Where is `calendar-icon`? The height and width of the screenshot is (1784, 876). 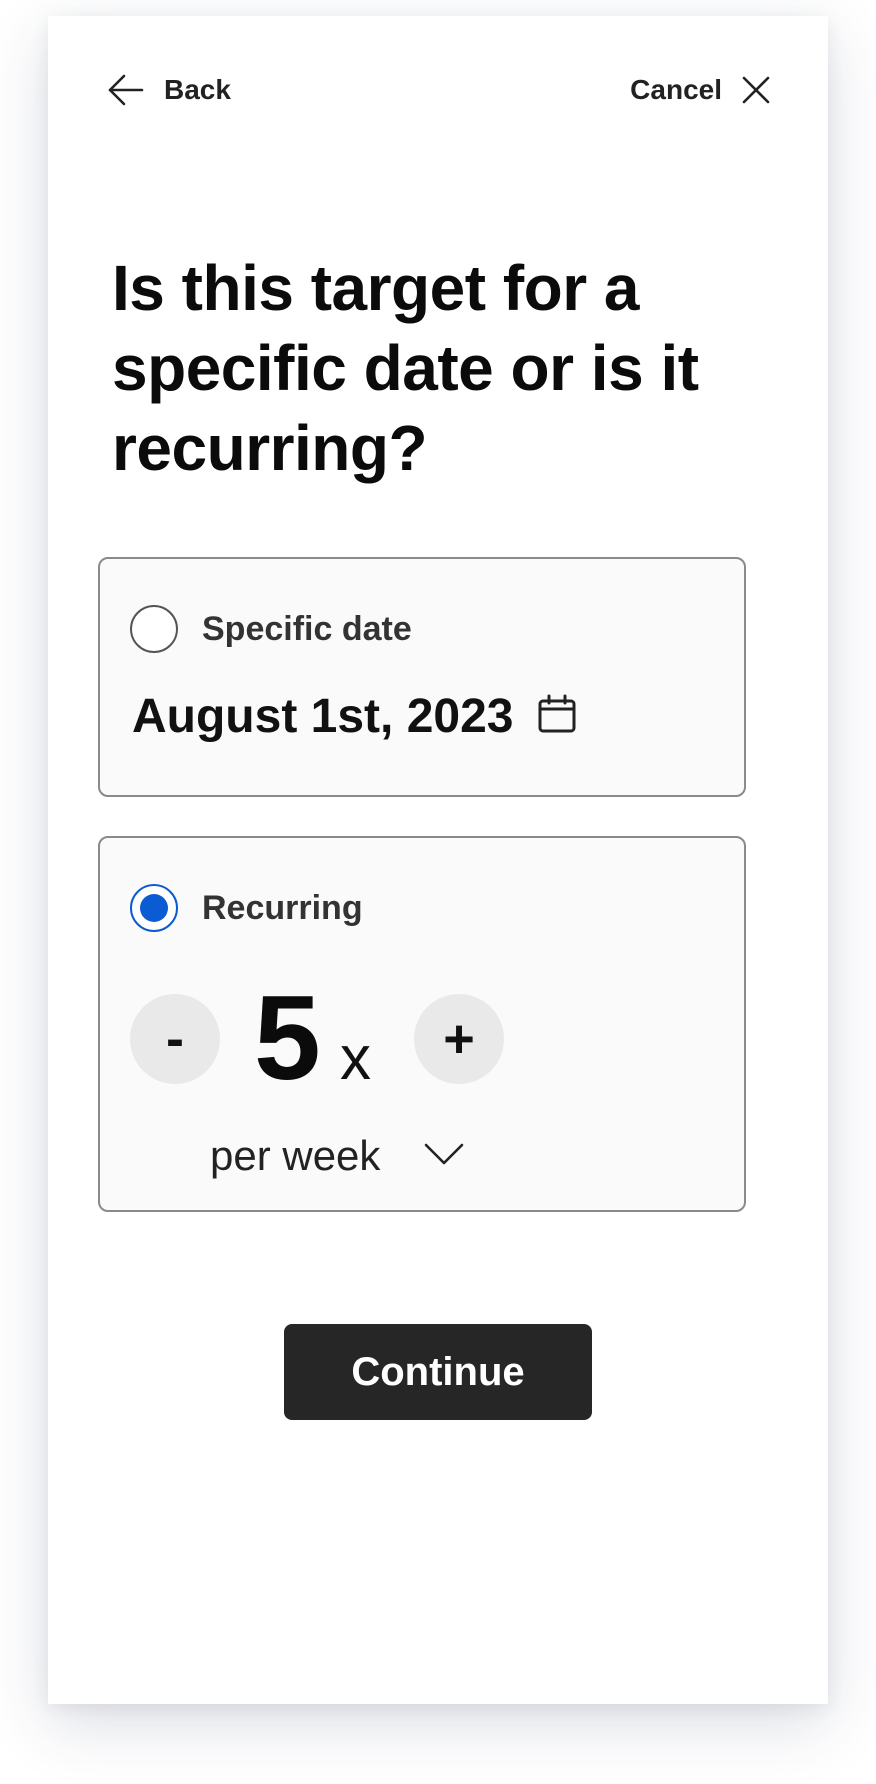
calendar-icon is located at coordinates (557, 716).